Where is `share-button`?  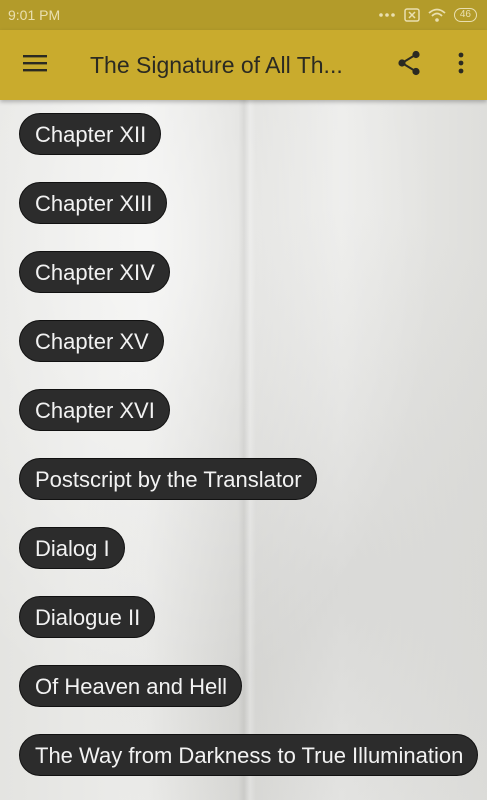
share-button is located at coordinates (409, 65).